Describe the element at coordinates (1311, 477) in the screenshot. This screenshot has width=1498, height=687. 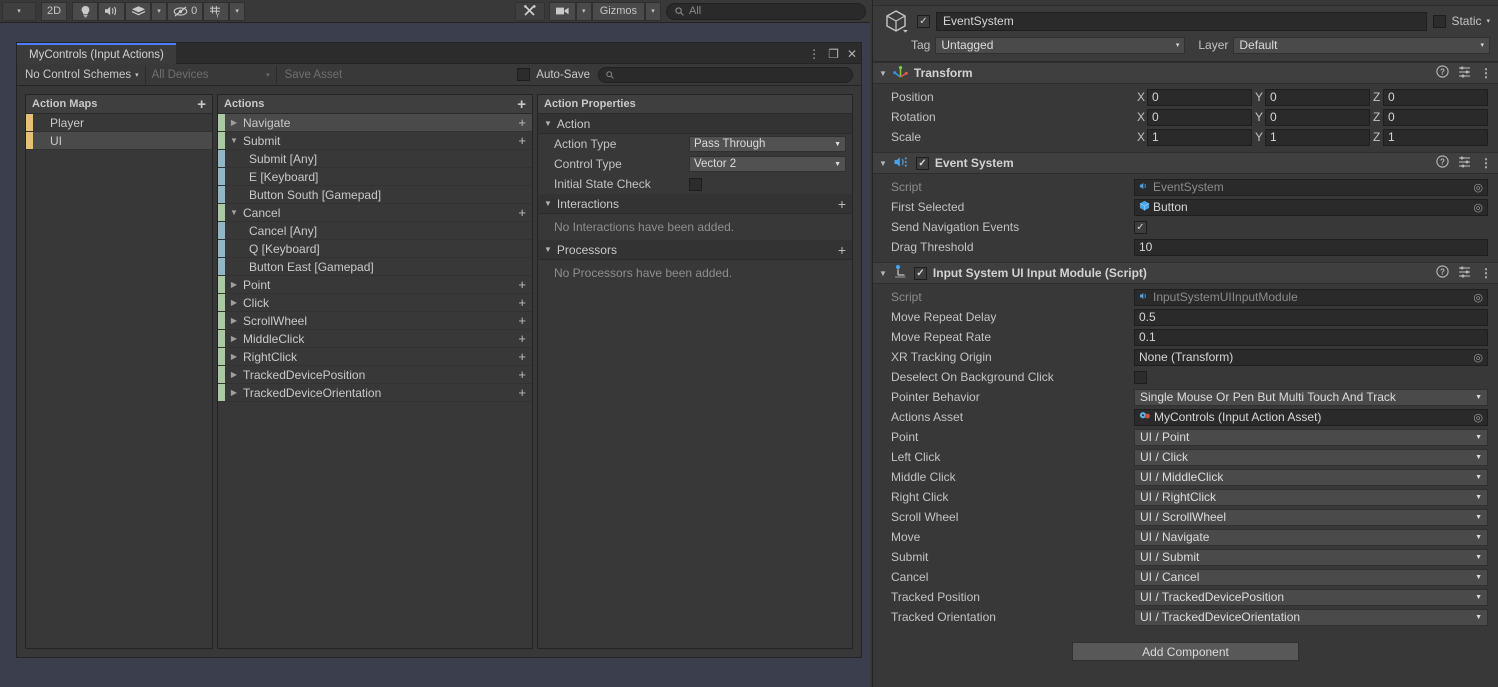
I see `inspector-dropdown: UI / MiddleClick ▼` at that location.